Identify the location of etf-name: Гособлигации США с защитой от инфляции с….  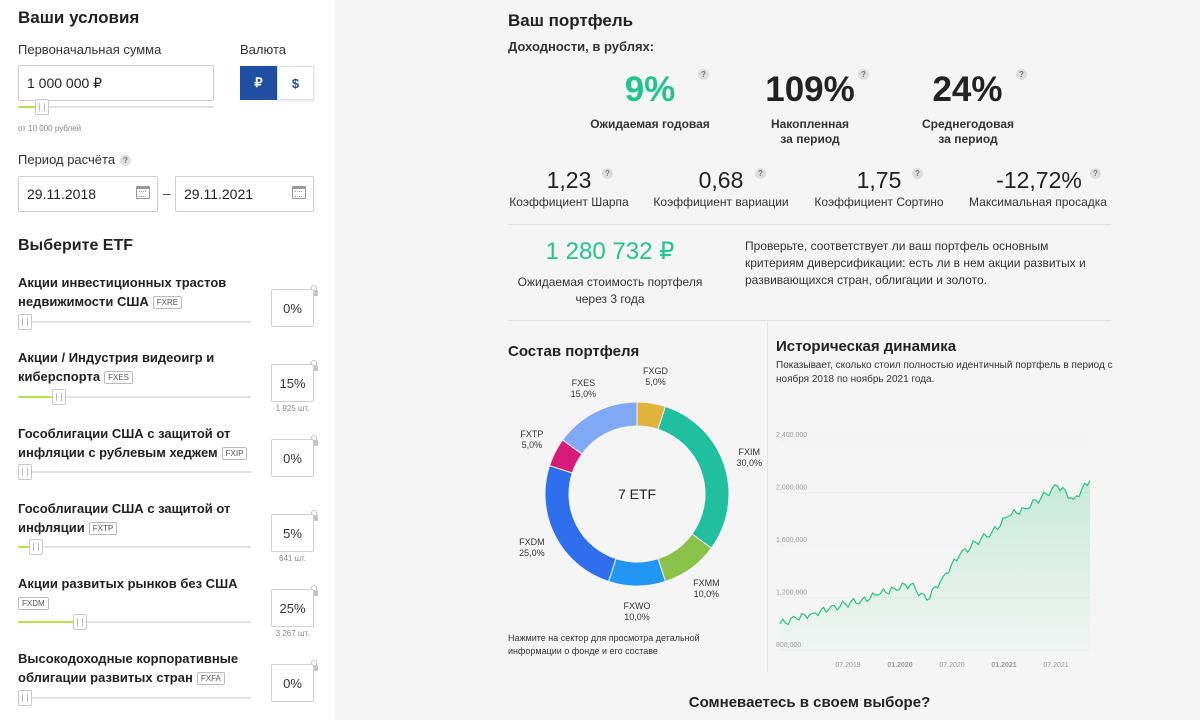
(133, 443).